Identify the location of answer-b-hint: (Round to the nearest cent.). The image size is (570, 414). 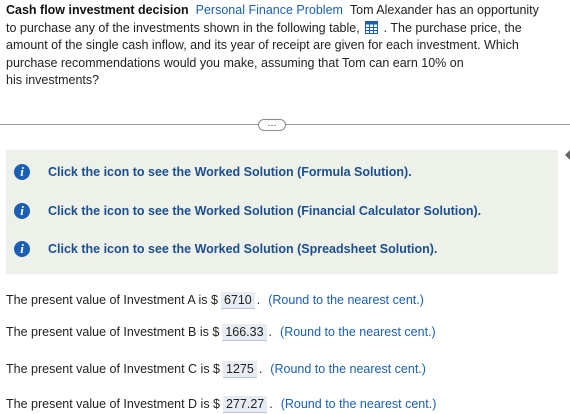
(358, 332).